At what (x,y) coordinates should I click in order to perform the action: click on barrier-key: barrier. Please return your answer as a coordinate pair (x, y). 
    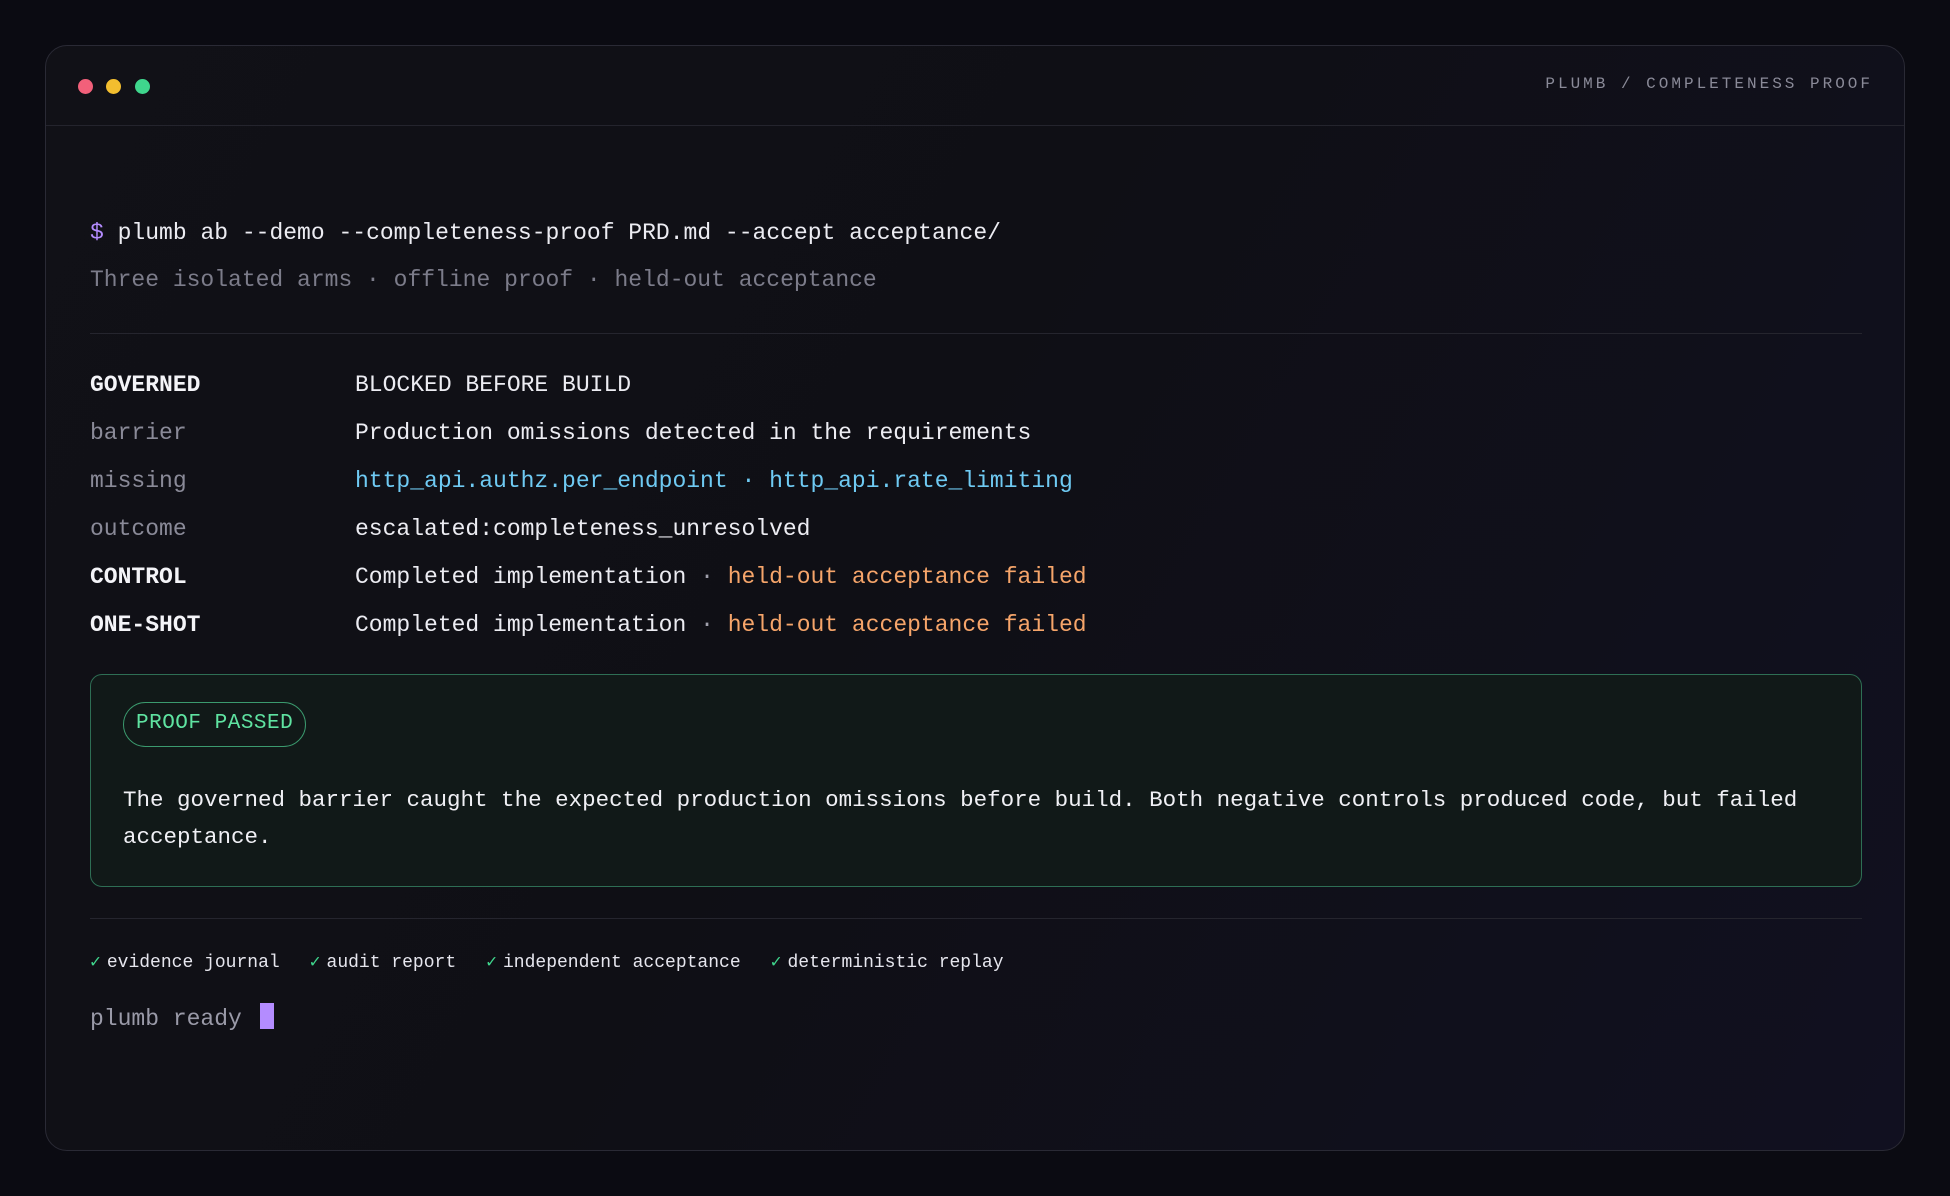
    Looking at the image, I should click on (138, 433).